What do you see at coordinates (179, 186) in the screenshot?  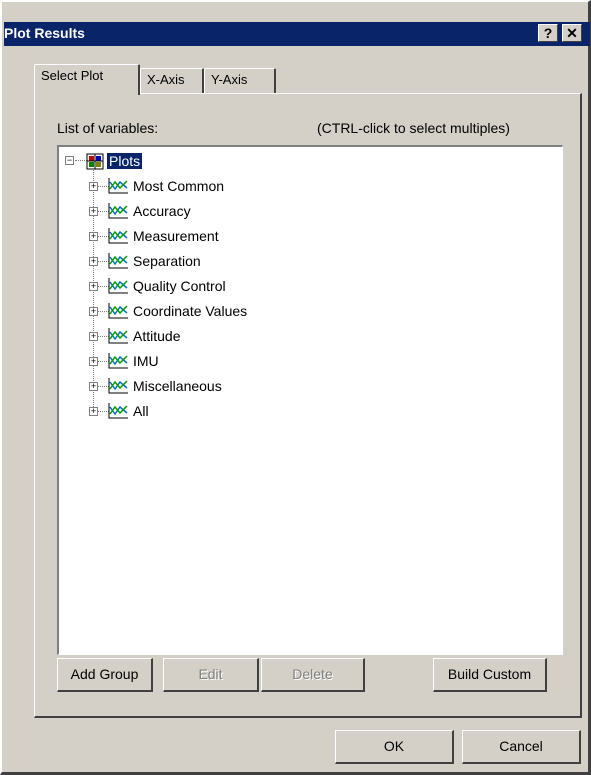 I see `tree-item-label: Most Common` at bounding box center [179, 186].